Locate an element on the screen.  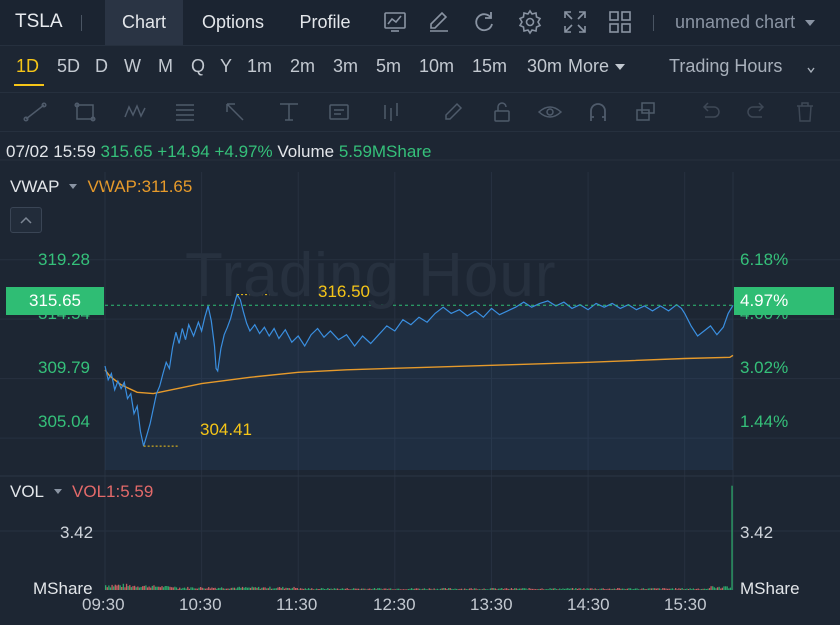
pct-axis-label: 6.18% is located at coordinates (764, 259).